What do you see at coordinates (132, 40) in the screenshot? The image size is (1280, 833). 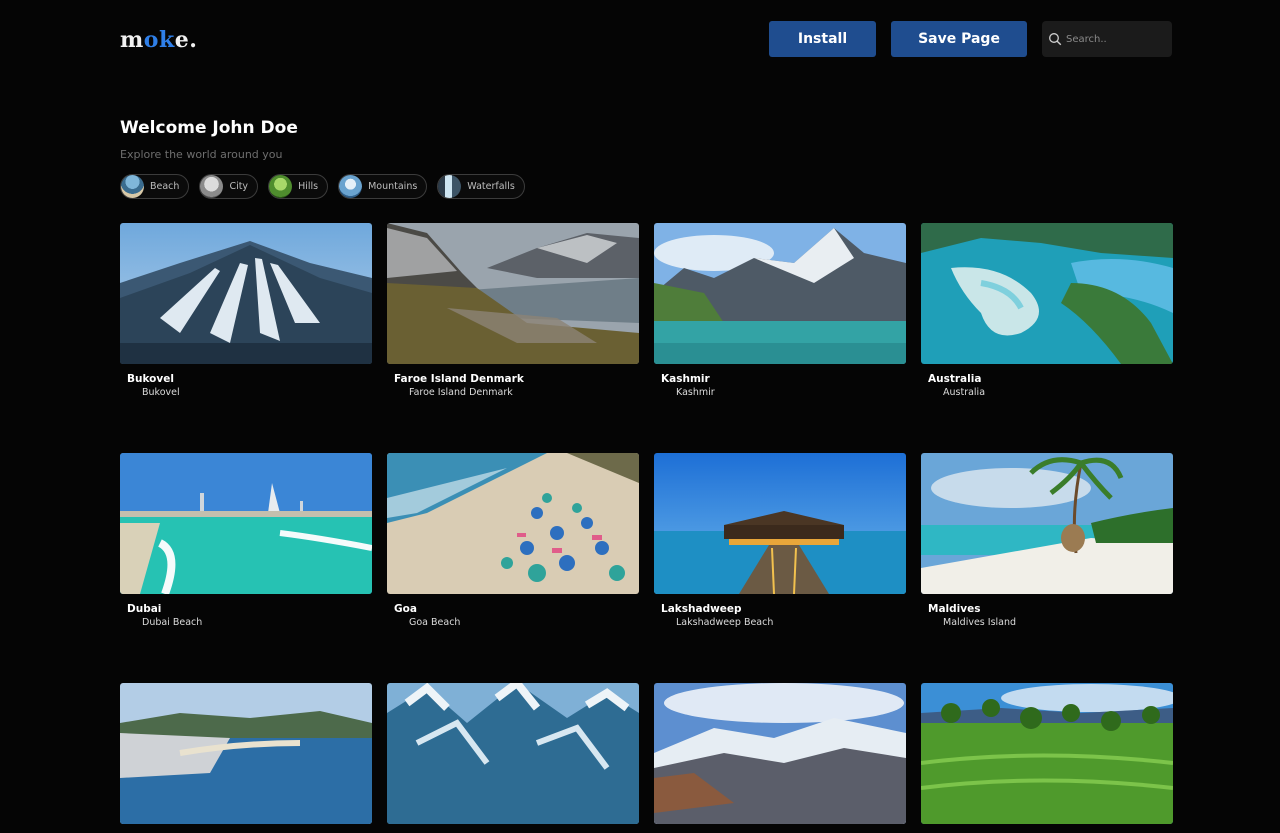 I see `logo-part-1: m` at bounding box center [132, 40].